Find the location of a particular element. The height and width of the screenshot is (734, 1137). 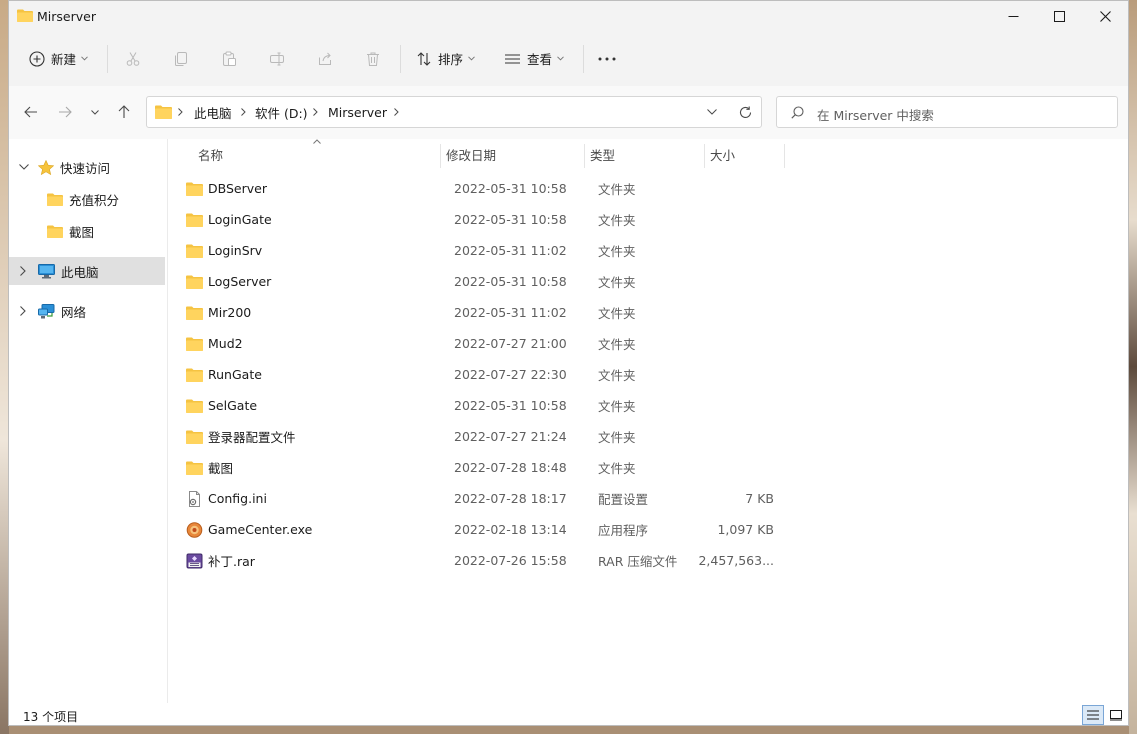

search-input: 在 Mirserver 中搜索 is located at coordinates (875, 114).